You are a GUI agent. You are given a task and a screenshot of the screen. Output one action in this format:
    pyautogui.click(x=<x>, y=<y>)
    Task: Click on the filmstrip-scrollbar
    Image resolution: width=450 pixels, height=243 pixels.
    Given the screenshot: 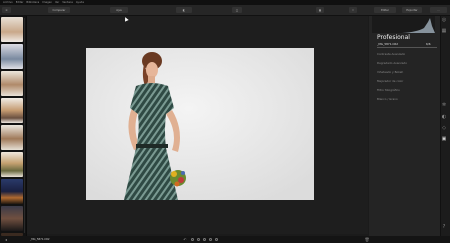 What is the action you would take?
    pyautogui.click(x=24, y=125)
    